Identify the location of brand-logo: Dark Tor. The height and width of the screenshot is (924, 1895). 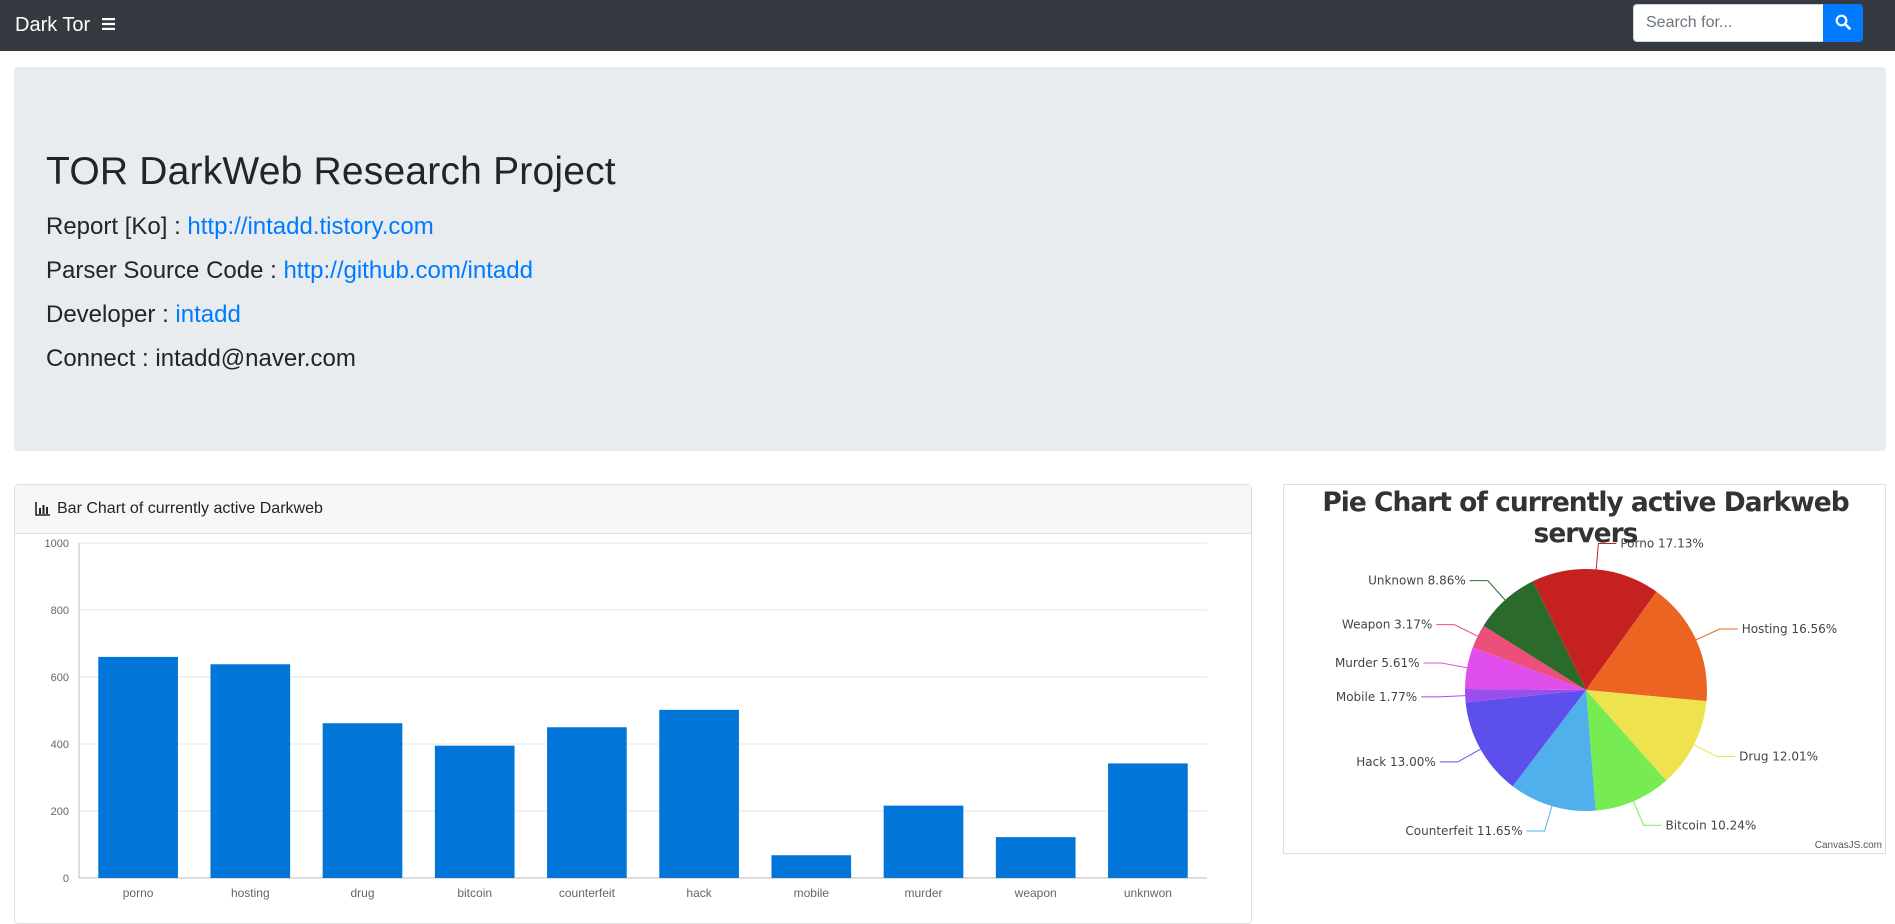
(52, 25).